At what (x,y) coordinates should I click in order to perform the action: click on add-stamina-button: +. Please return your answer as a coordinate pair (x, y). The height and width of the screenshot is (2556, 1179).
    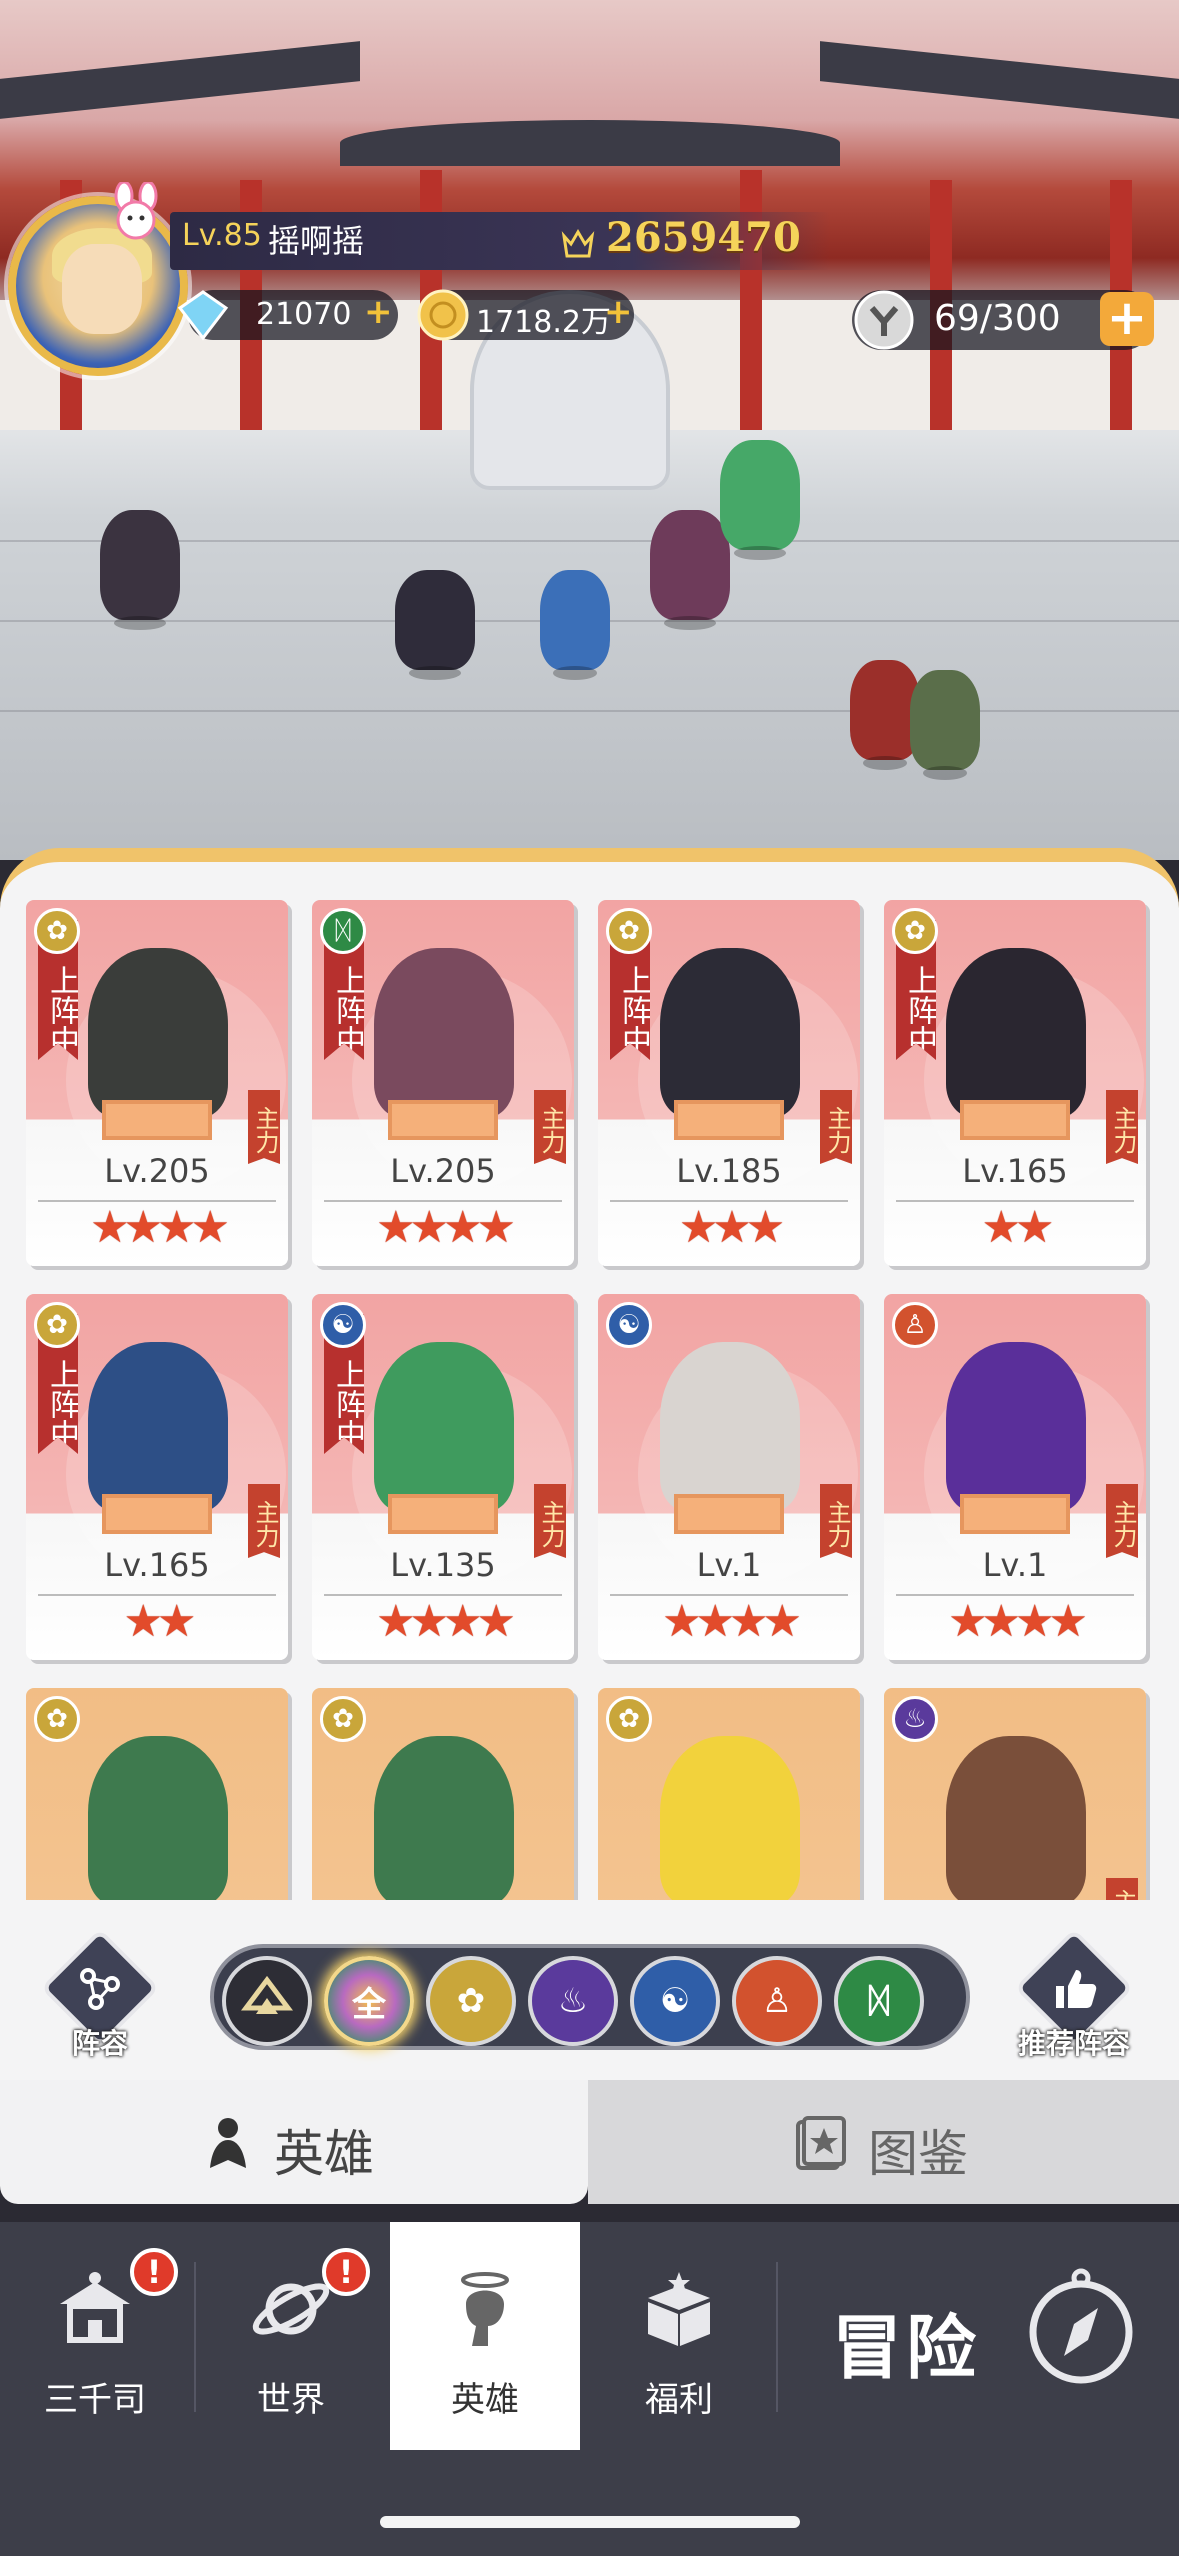
    Looking at the image, I should click on (1127, 319).